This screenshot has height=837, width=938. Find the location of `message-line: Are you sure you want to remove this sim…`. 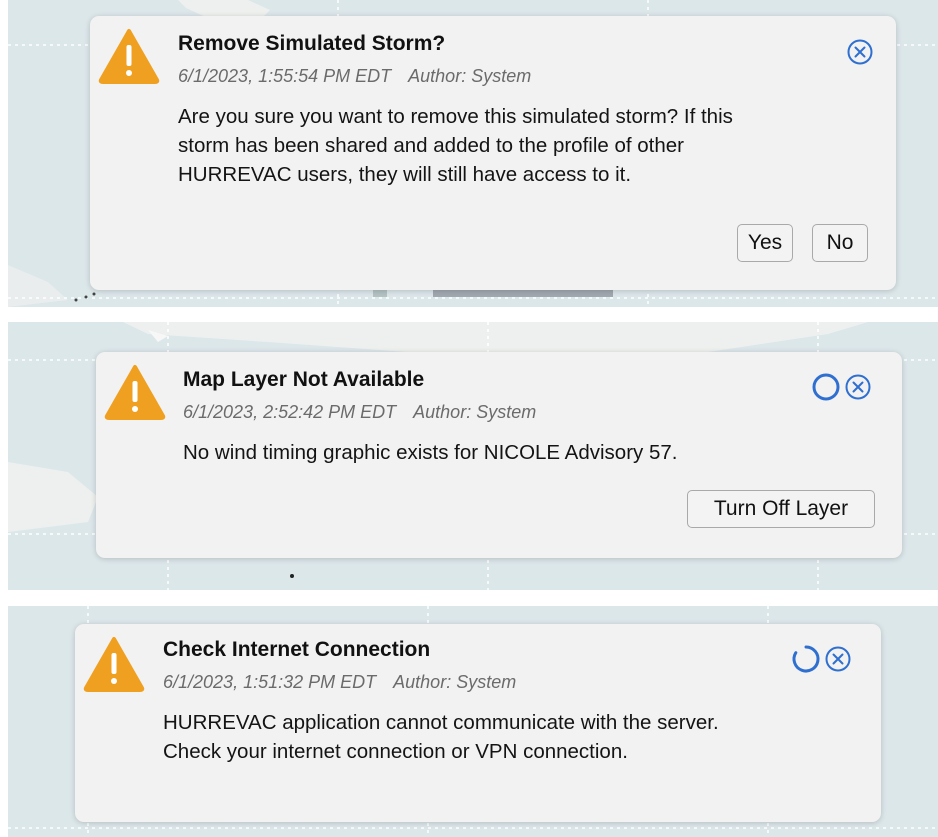

message-line: Are you sure you want to remove this sim… is located at coordinates (455, 116).